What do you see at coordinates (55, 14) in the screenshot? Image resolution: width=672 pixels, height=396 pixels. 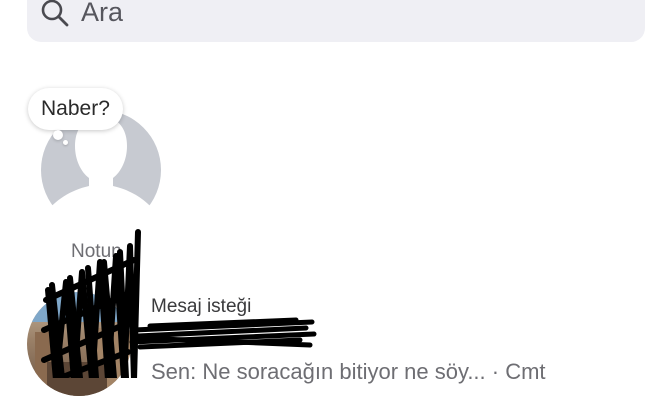 I see `search-icon` at bounding box center [55, 14].